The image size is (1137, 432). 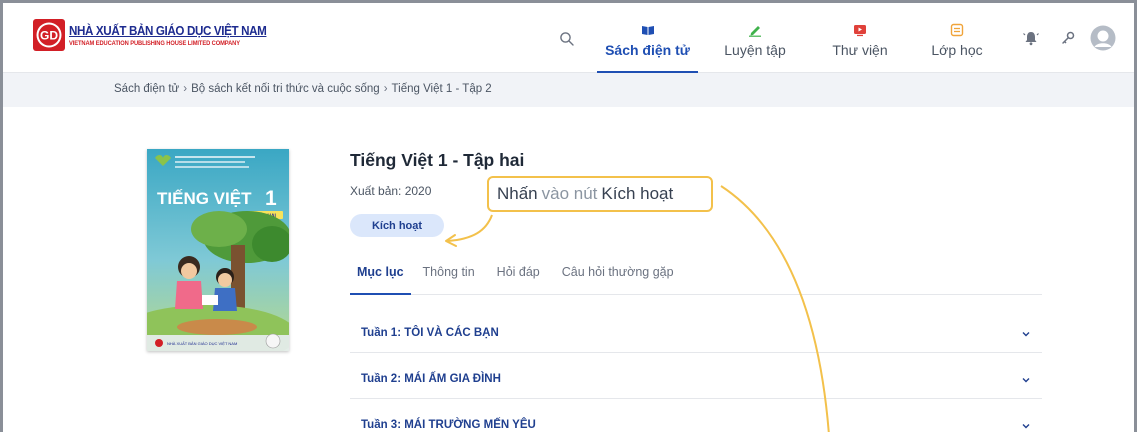 I want to click on callout-text: Kích hoạt, so click(x=637, y=193).